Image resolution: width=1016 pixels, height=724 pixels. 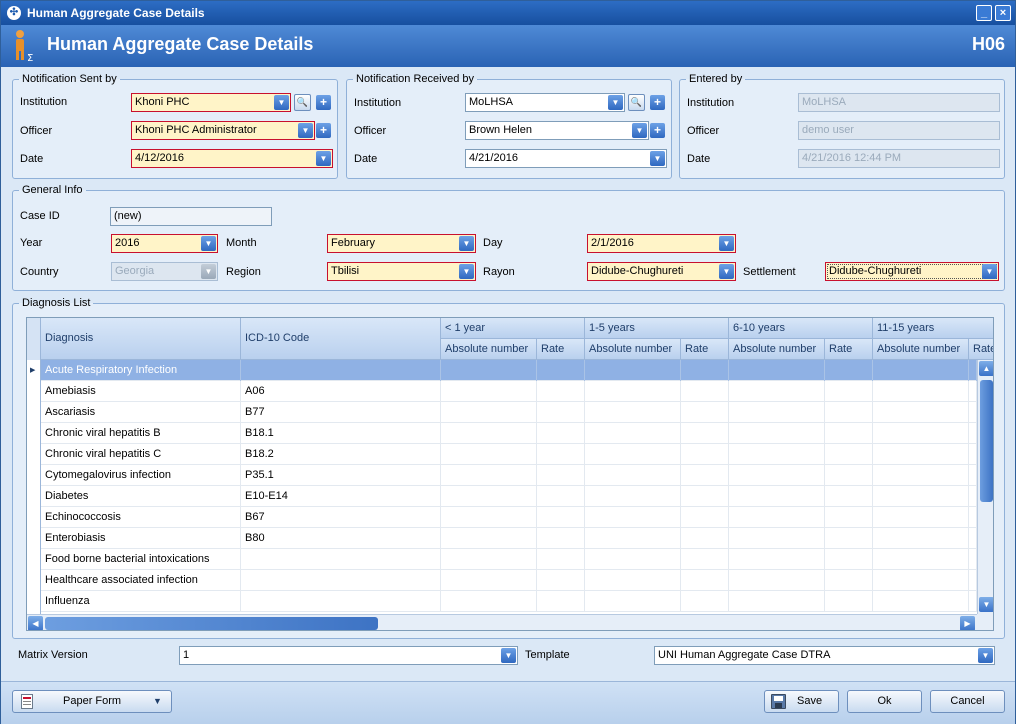 What do you see at coordinates (557, 130) in the screenshot?
I see `received-officer-select: Brown Helen ▼` at bounding box center [557, 130].